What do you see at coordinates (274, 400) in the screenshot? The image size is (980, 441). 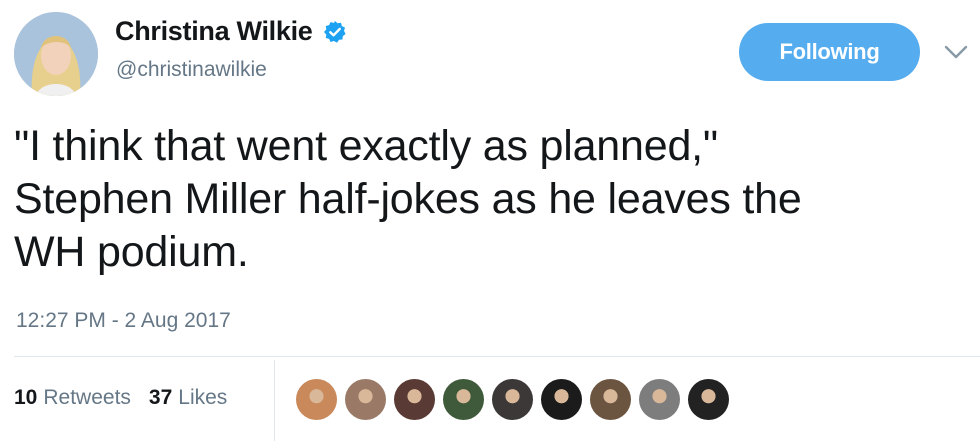 I see `stats-separator` at bounding box center [274, 400].